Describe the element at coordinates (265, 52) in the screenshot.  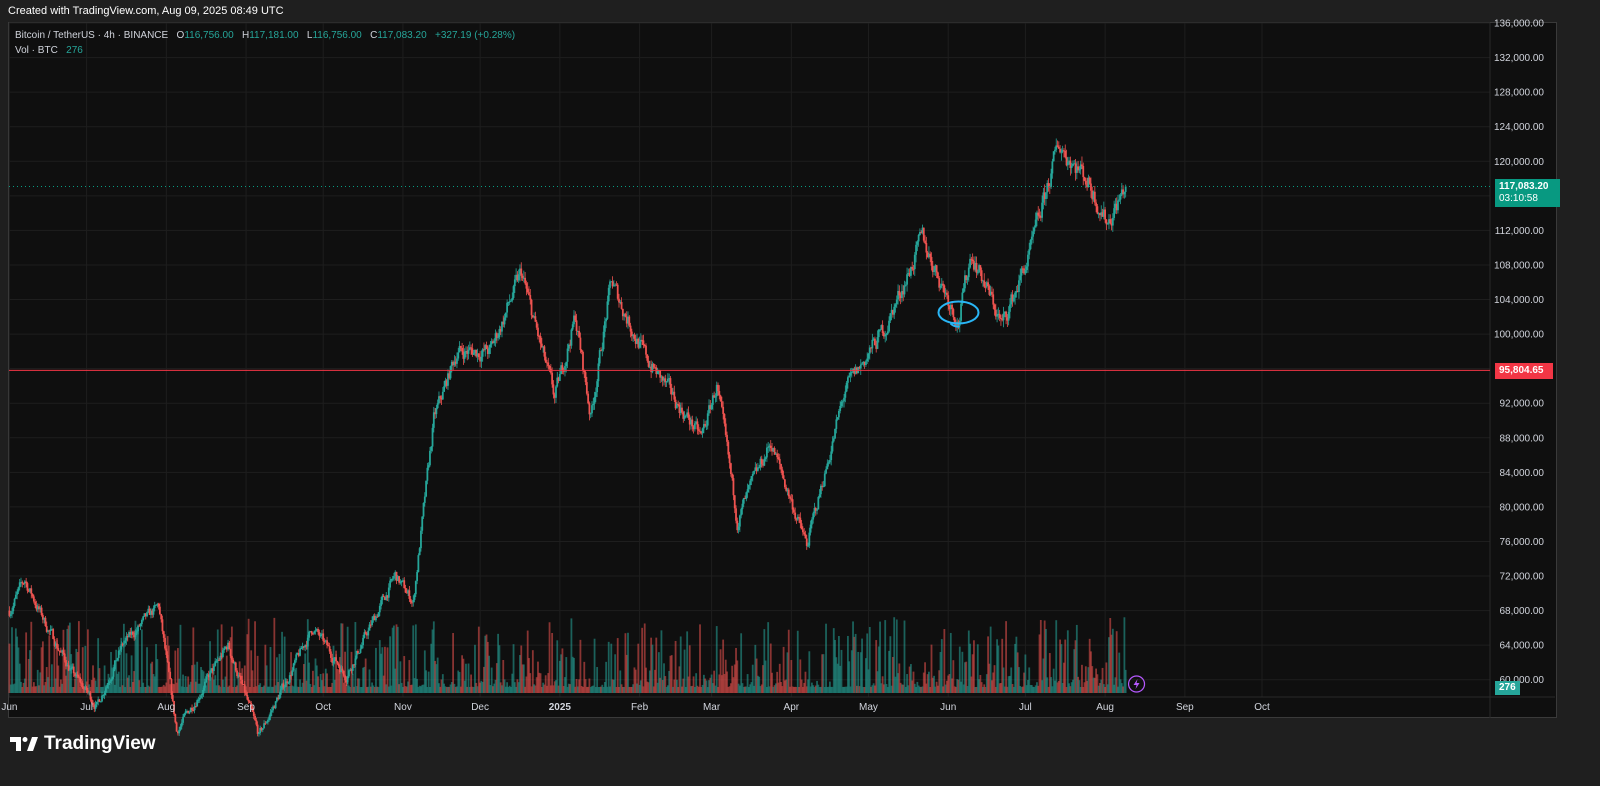
I see `volume-row: Vol · BTC 276` at that location.